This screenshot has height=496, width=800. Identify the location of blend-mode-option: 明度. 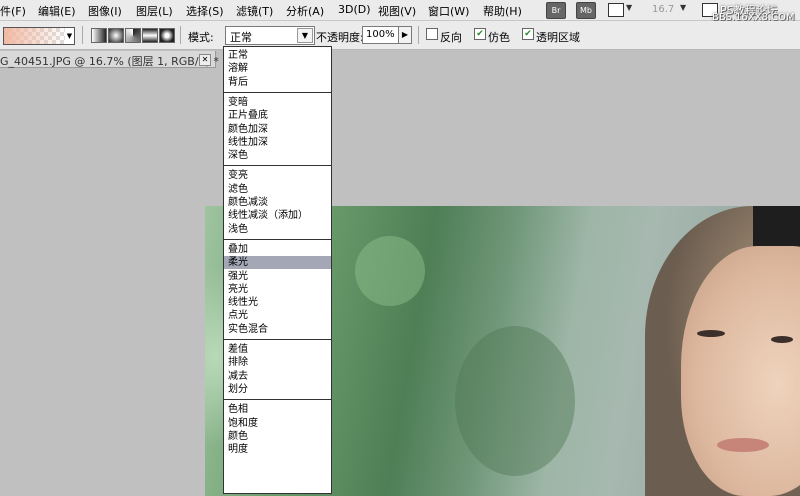
(277, 449).